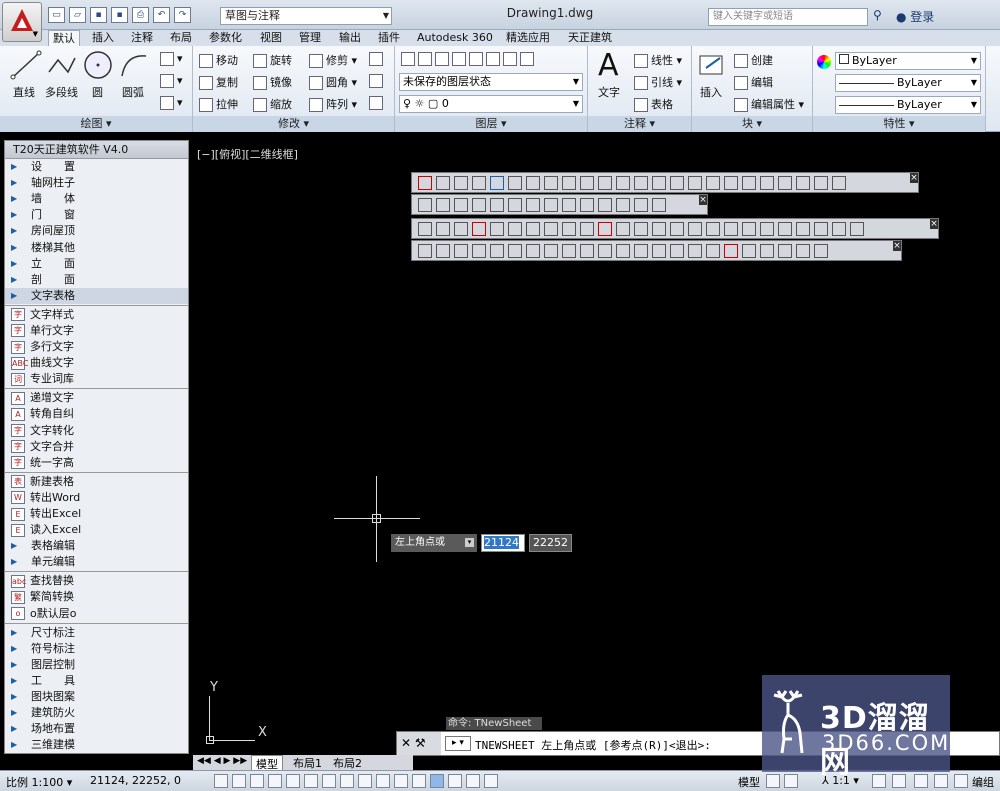  Describe the element at coordinates (96, 347) in the screenshot. I see `palette-item: 字多行文字` at that location.